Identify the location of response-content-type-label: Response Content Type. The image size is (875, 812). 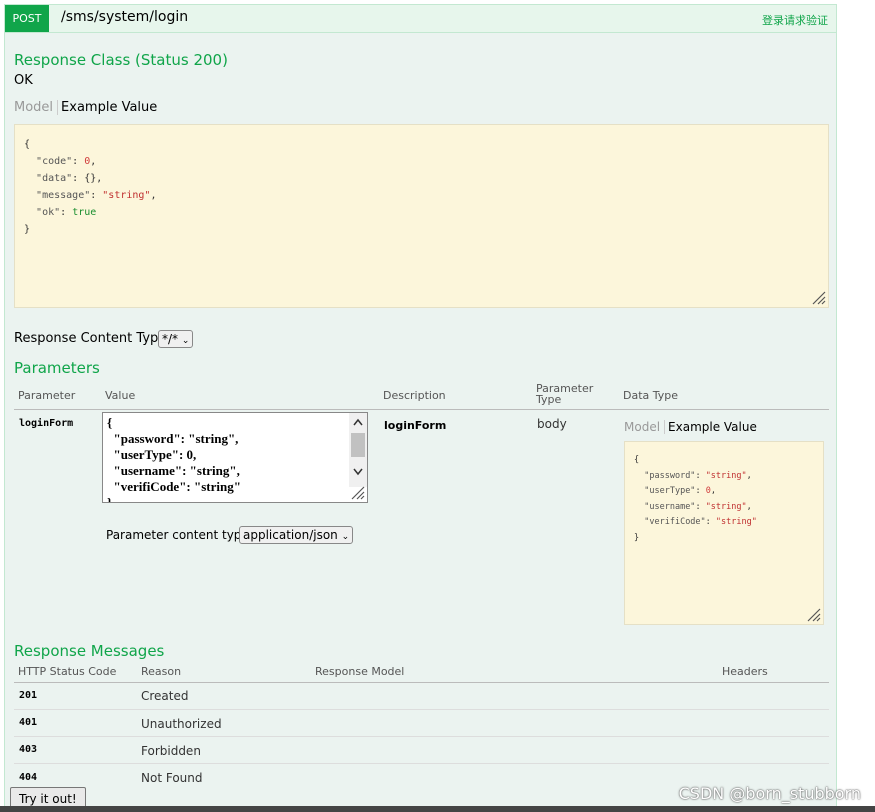
(90, 338).